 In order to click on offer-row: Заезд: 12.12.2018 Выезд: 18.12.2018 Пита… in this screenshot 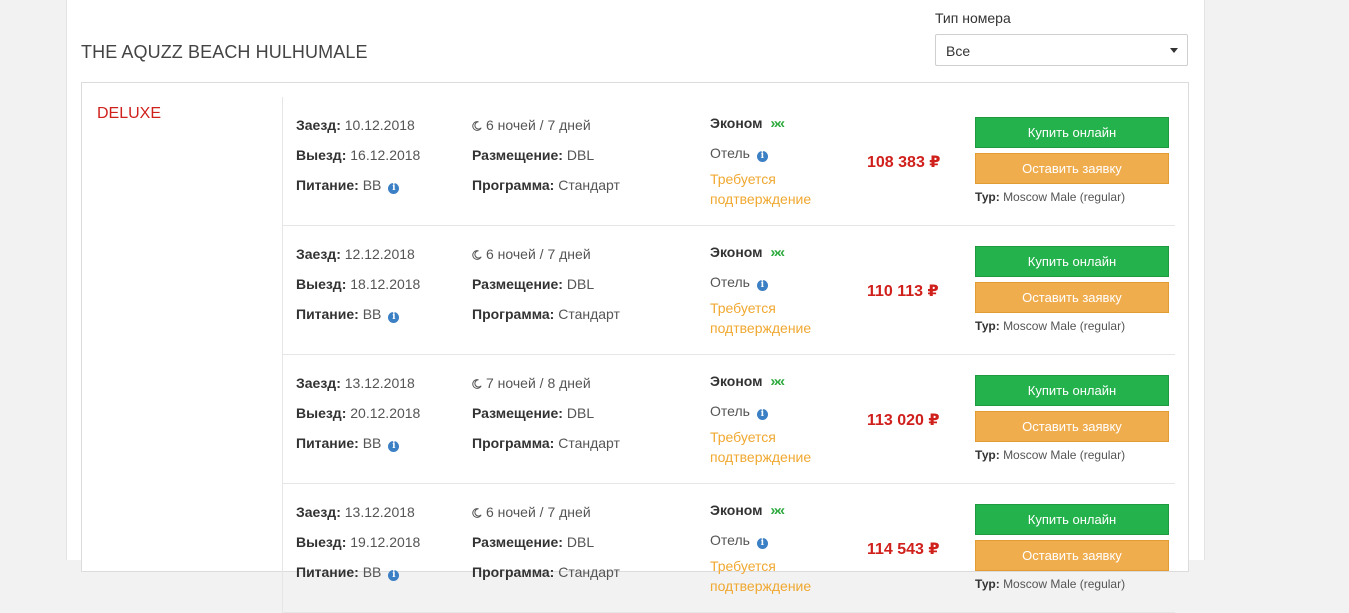, I will do `click(729, 290)`.